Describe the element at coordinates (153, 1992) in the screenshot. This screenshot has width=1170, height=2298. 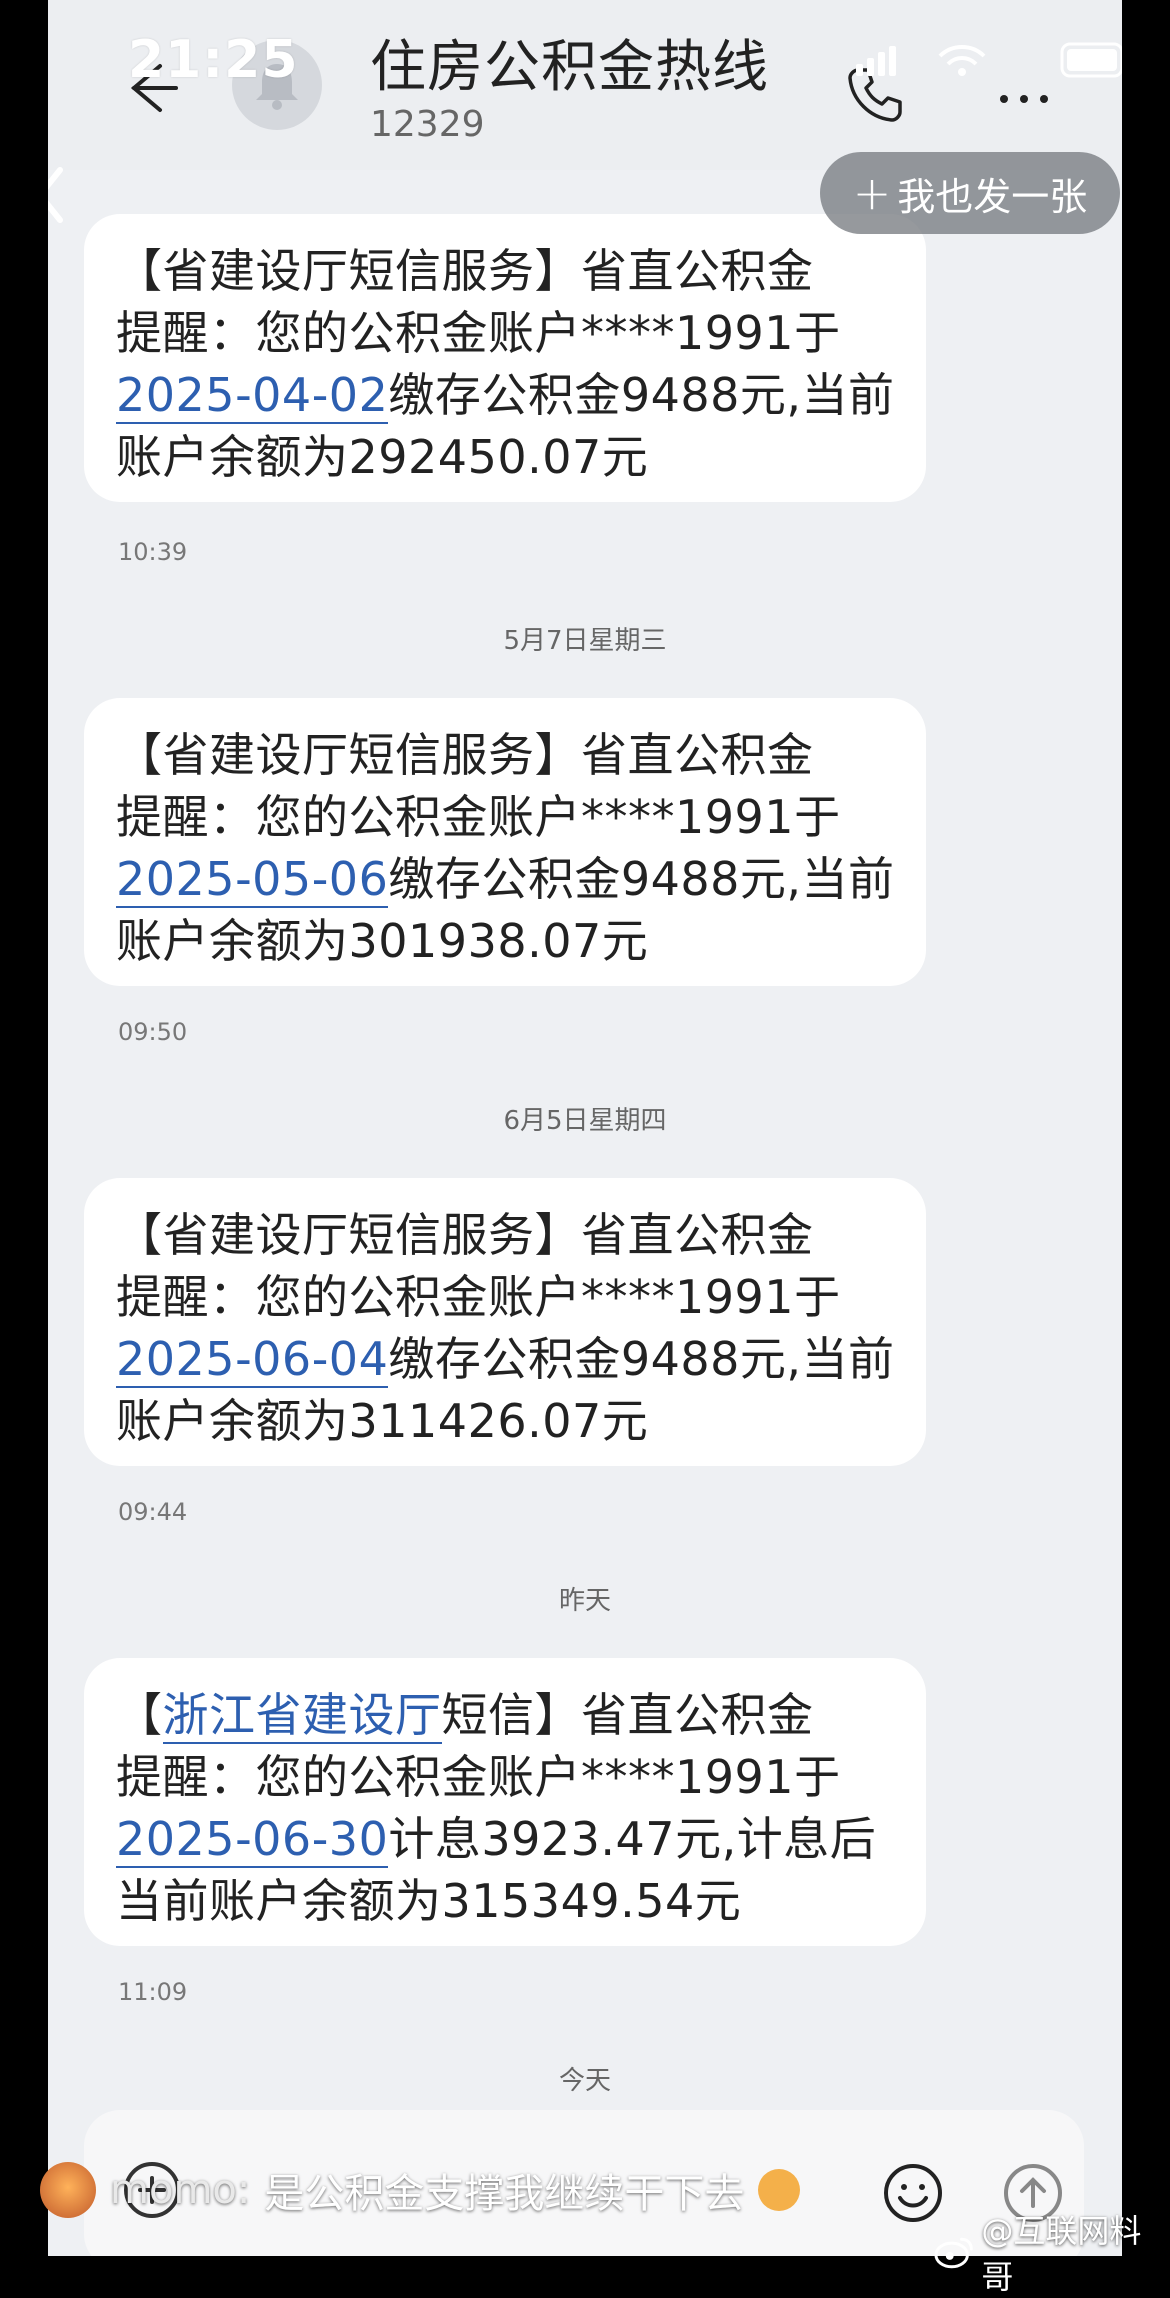
I see `message-time: 11:09` at that location.